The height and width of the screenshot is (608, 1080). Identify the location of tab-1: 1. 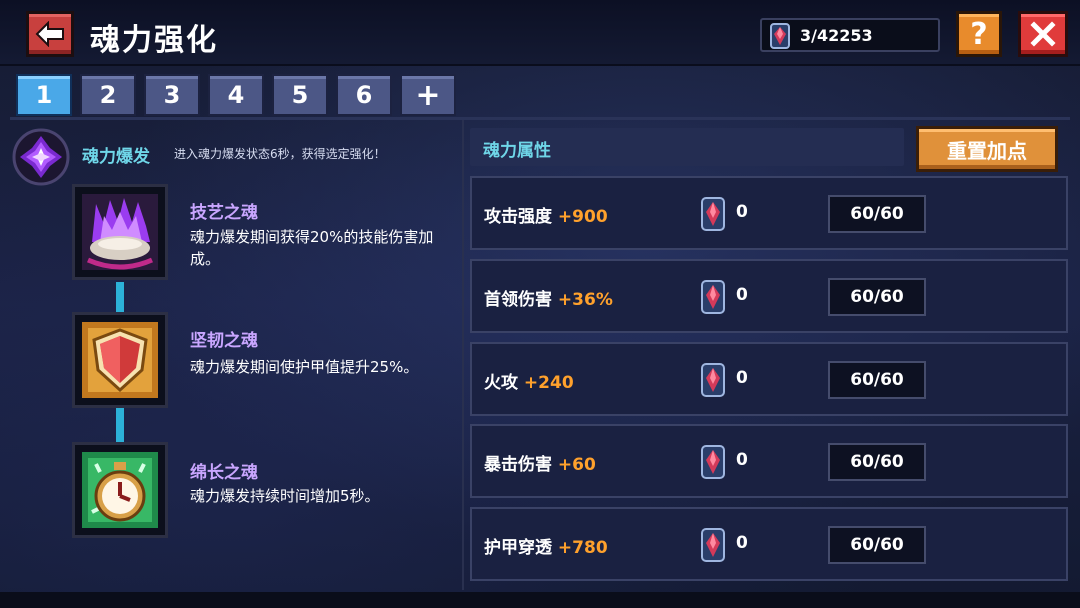
(44, 95).